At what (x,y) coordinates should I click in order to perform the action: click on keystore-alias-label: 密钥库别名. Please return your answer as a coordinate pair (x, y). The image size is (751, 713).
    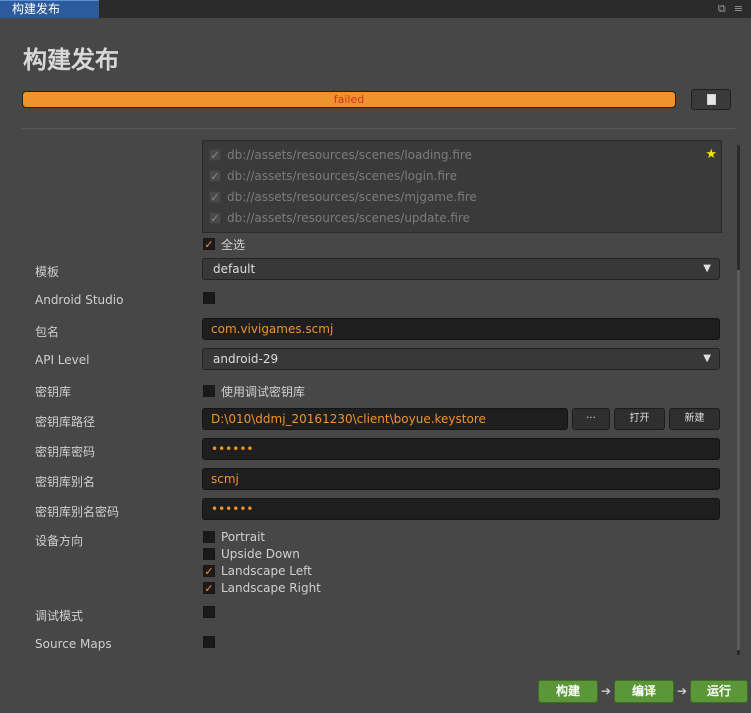
    Looking at the image, I should click on (65, 482).